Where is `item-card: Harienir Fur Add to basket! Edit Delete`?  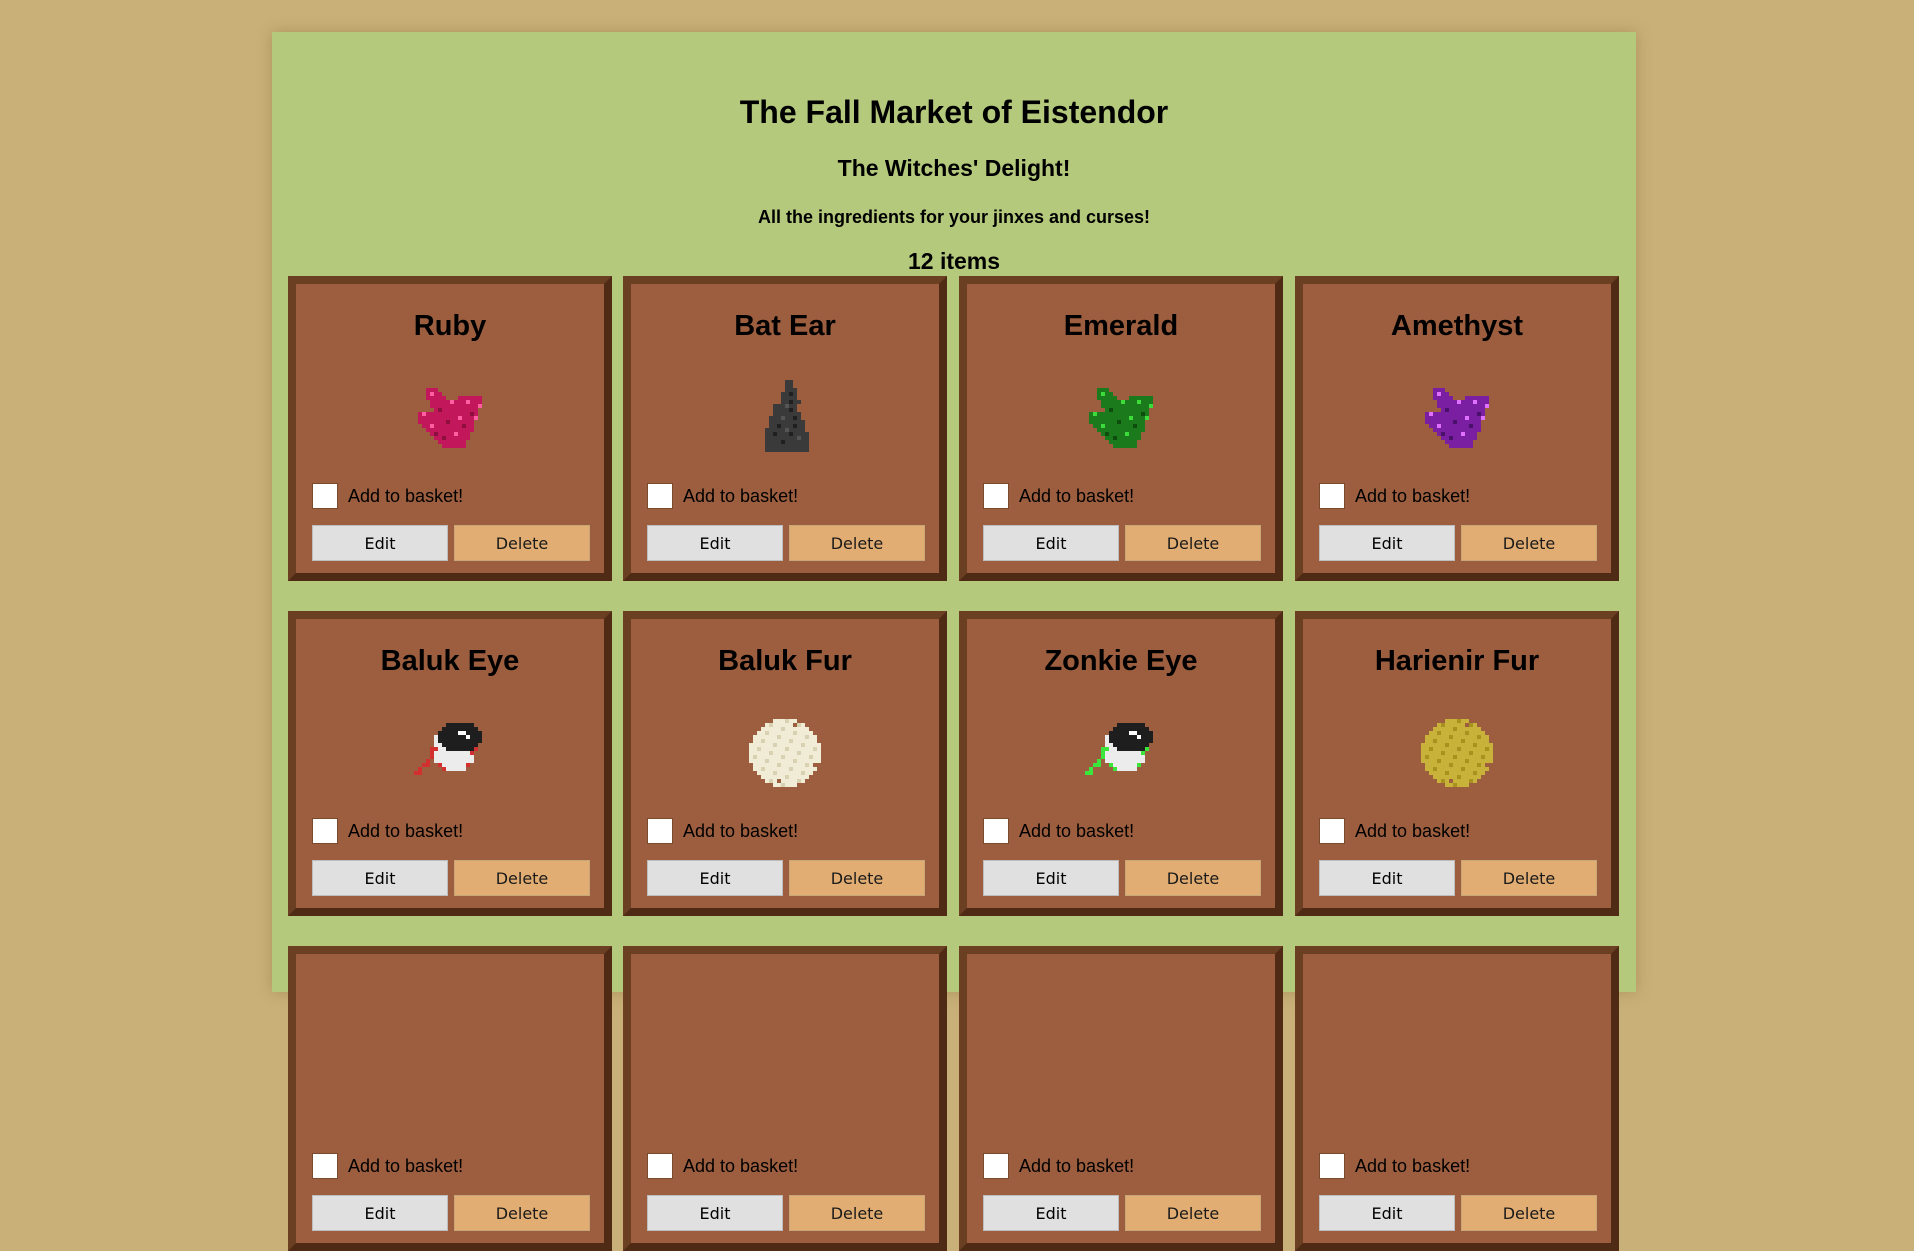 item-card: Harienir Fur Add to basket! Edit Delete is located at coordinates (1457, 763).